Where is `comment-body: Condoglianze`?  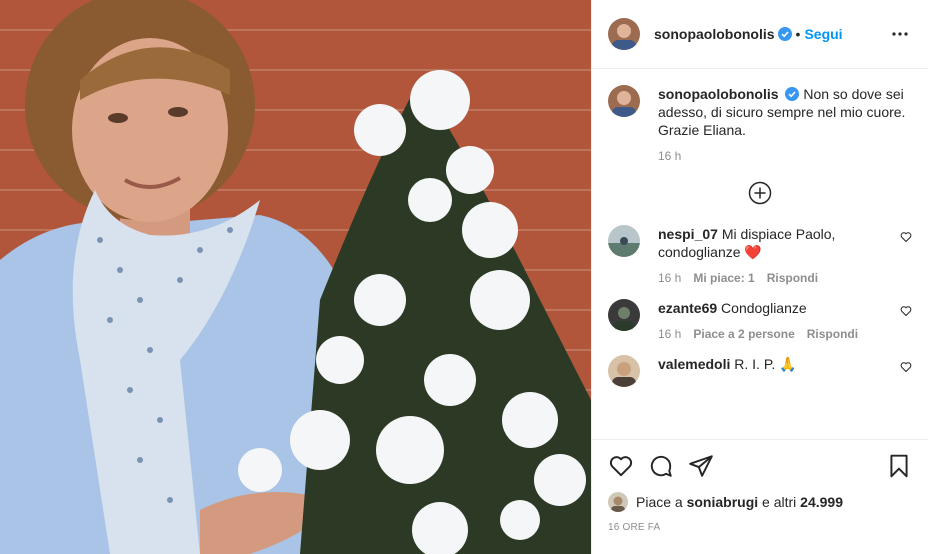 comment-body: Condoglianze is located at coordinates (764, 308).